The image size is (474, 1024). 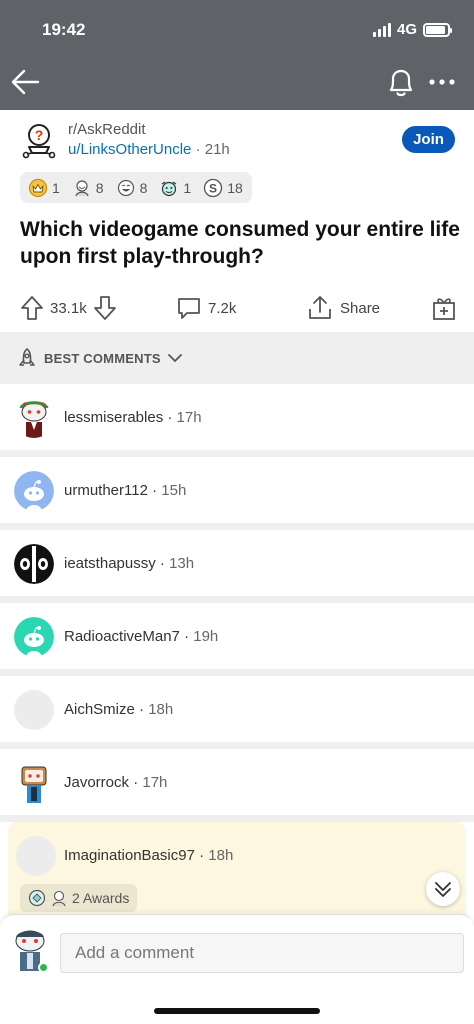 What do you see at coordinates (262, 953) in the screenshot?
I see `add-comment-input: Add a comment` at bounding box center [262, 953].